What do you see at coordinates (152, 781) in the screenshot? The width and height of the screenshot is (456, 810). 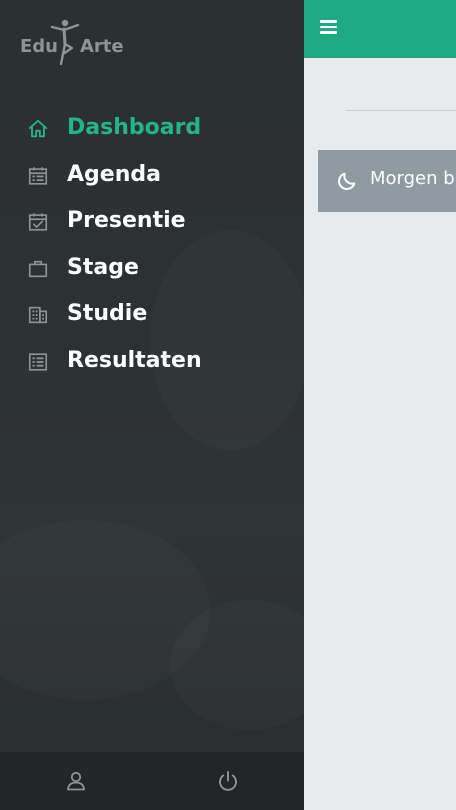 I see `sidebar-footer` at bounding box center [152, 781].